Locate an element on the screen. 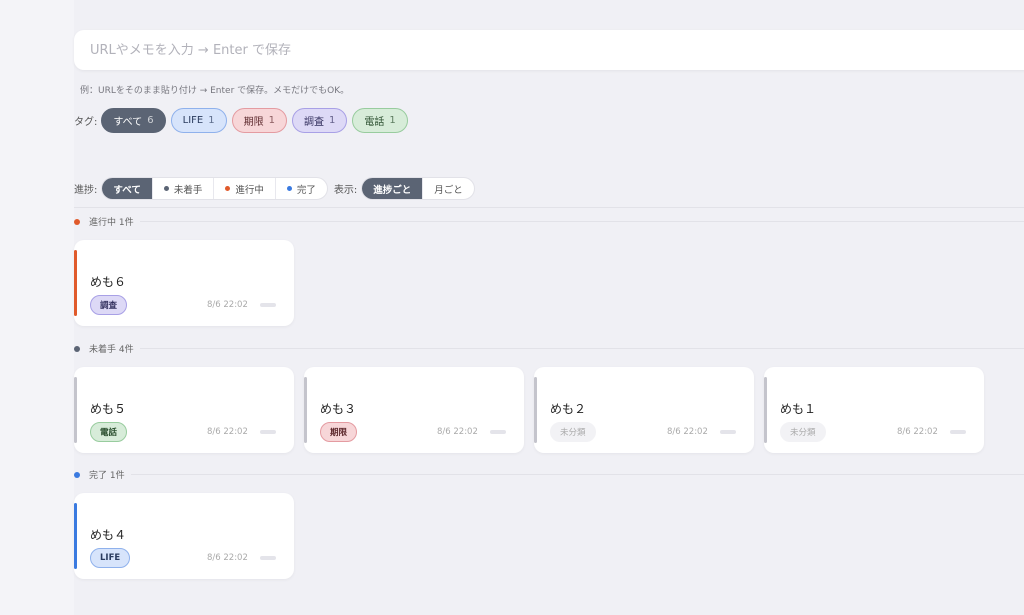 The width and height of the screenshot is (1024, 615). tag-chip-research: 調査 1 is located at coordinates (320, 120).